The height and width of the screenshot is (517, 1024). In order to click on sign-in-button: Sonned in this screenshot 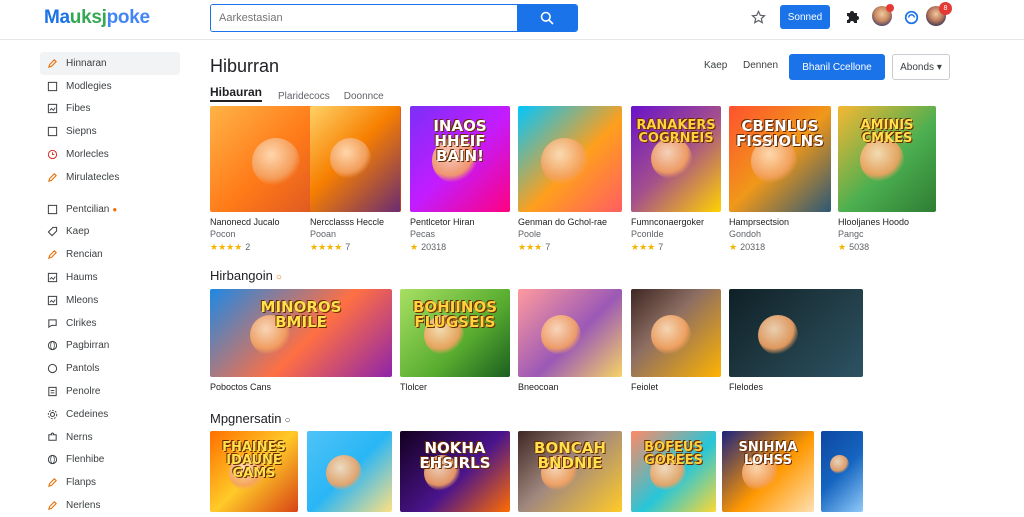, I will do `click(805, 17)`.